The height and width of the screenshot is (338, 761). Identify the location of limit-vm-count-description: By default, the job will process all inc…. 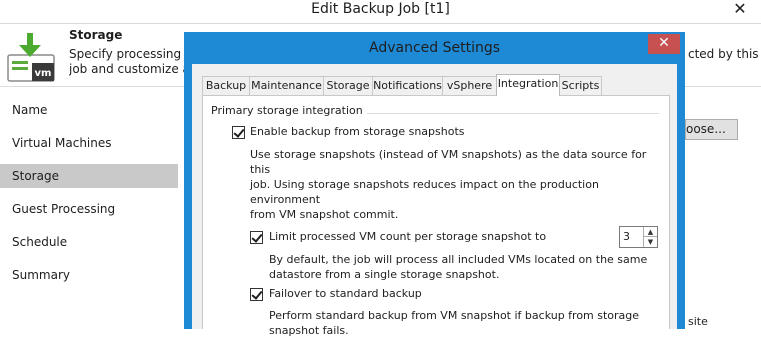
(458, 267).